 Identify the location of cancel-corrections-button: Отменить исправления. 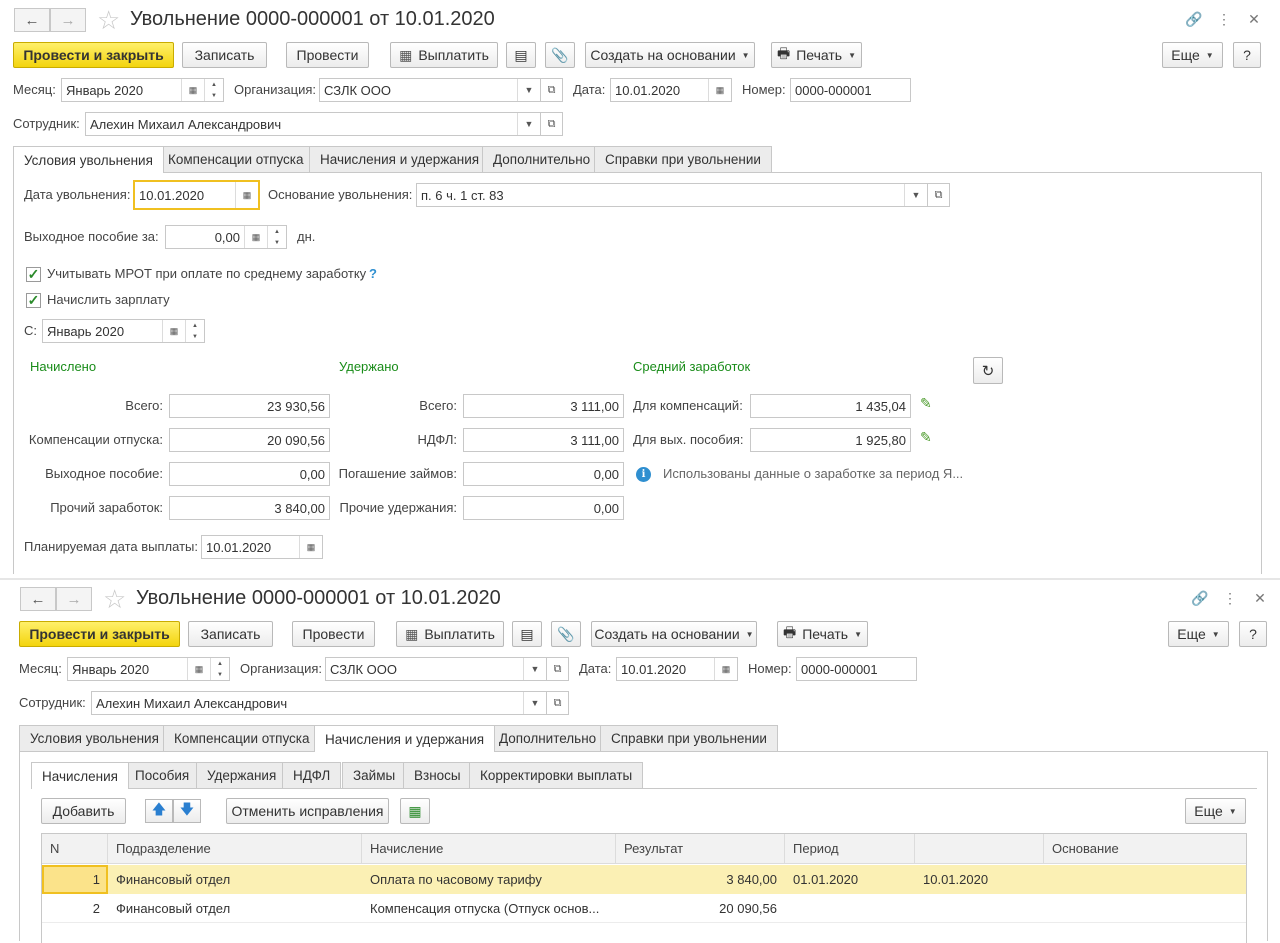
(307, 811).